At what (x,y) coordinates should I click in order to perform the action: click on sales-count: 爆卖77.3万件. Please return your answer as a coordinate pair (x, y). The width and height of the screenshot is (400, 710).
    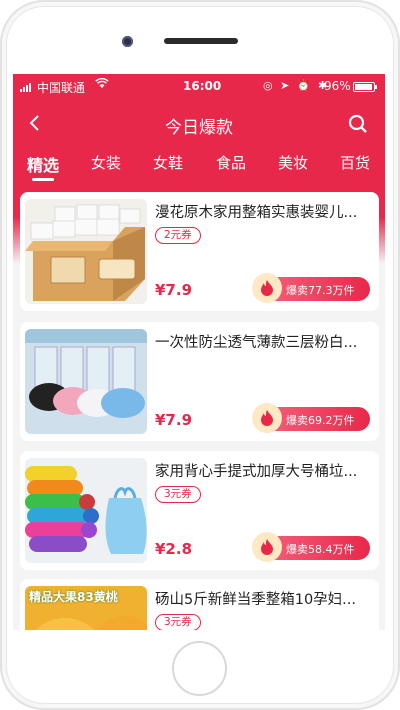
    Looking at the image, I should click on (320, 290).